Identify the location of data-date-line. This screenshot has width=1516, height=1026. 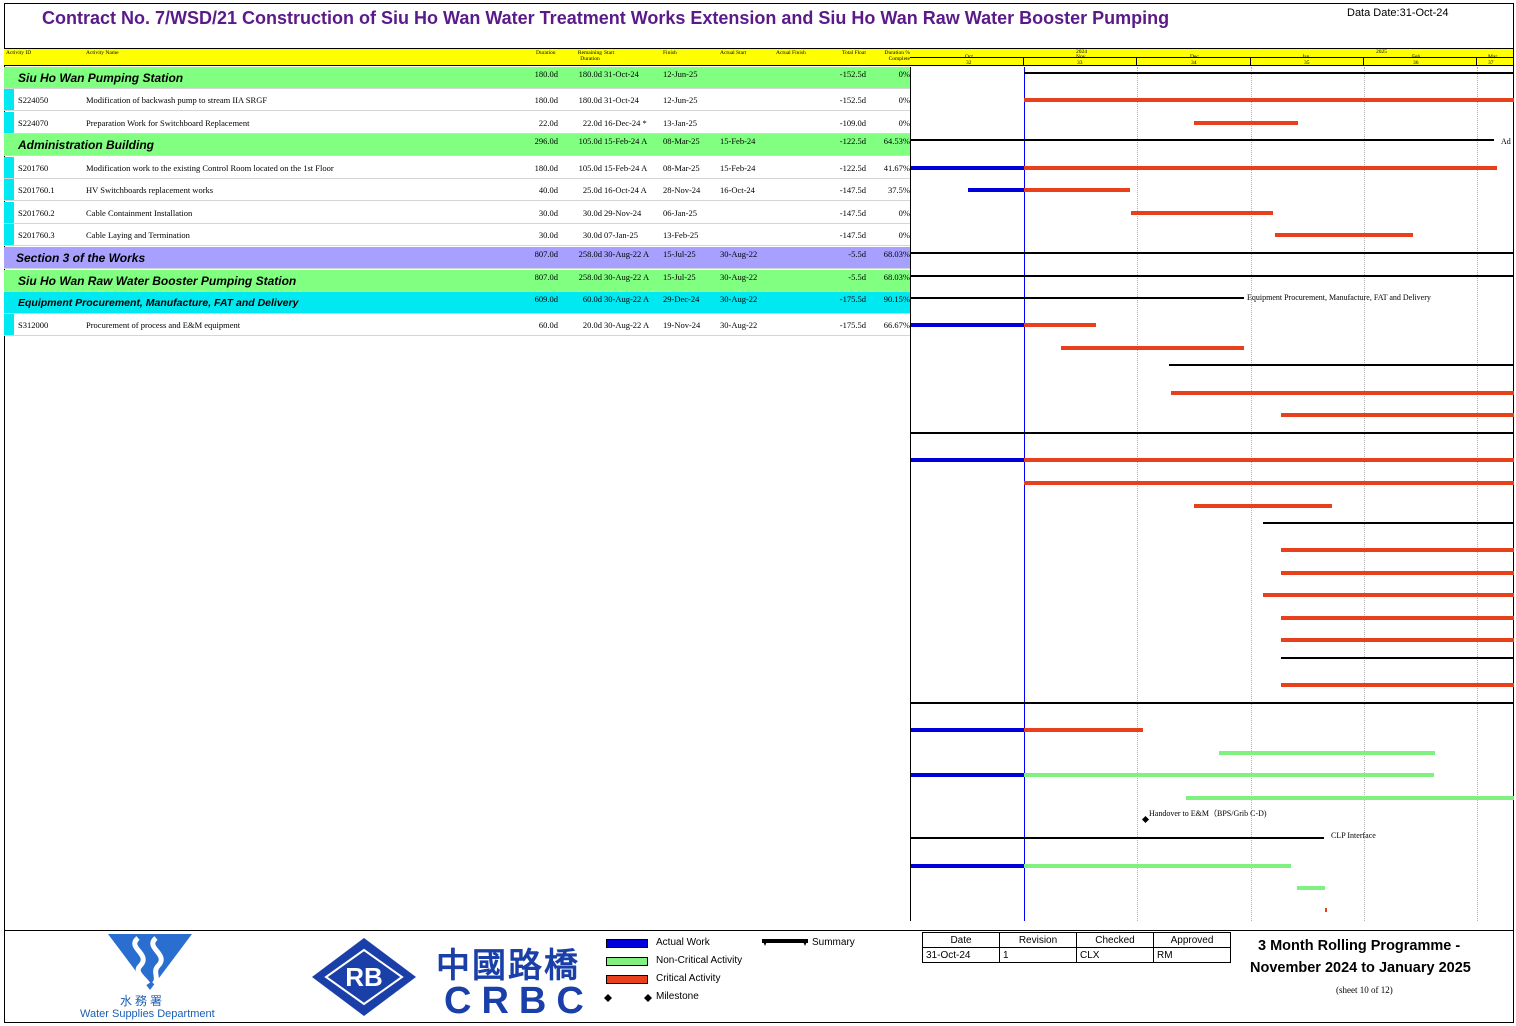
(1024, 494).